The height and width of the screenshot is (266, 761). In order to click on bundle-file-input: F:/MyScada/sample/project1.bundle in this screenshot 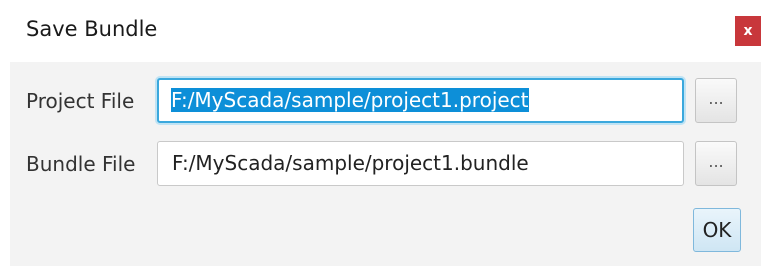, I will do `click(420, 163)`.